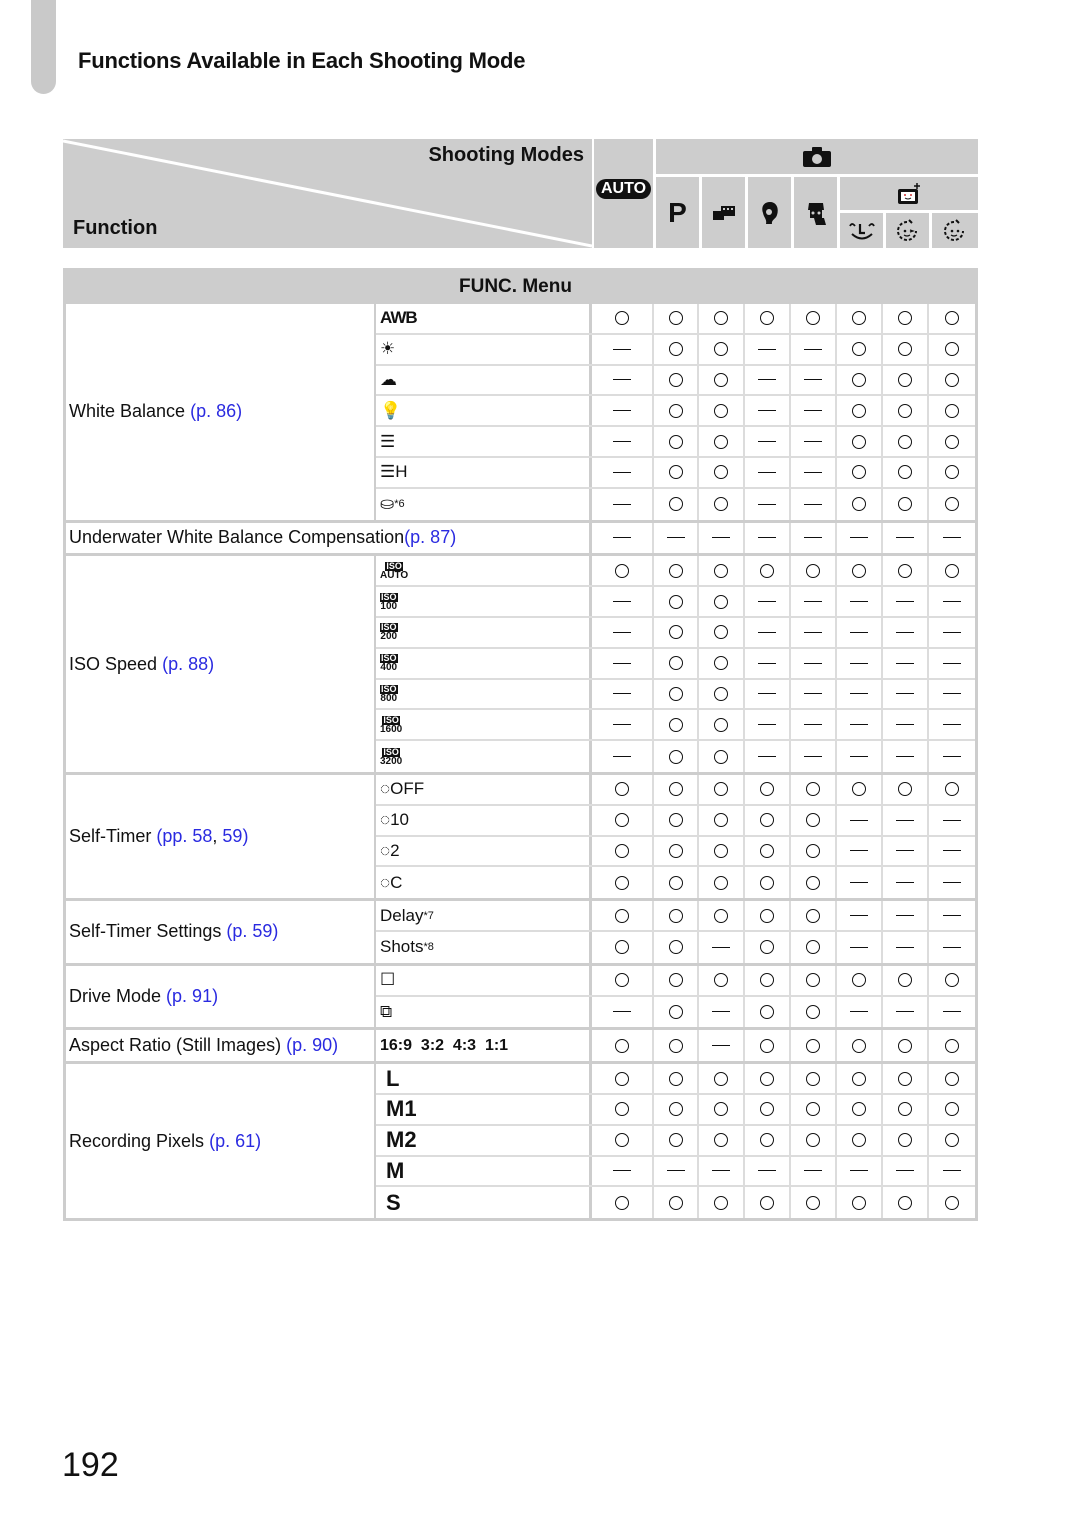  I want to click on page-reference-link: (p. 88), so click(188, 664).